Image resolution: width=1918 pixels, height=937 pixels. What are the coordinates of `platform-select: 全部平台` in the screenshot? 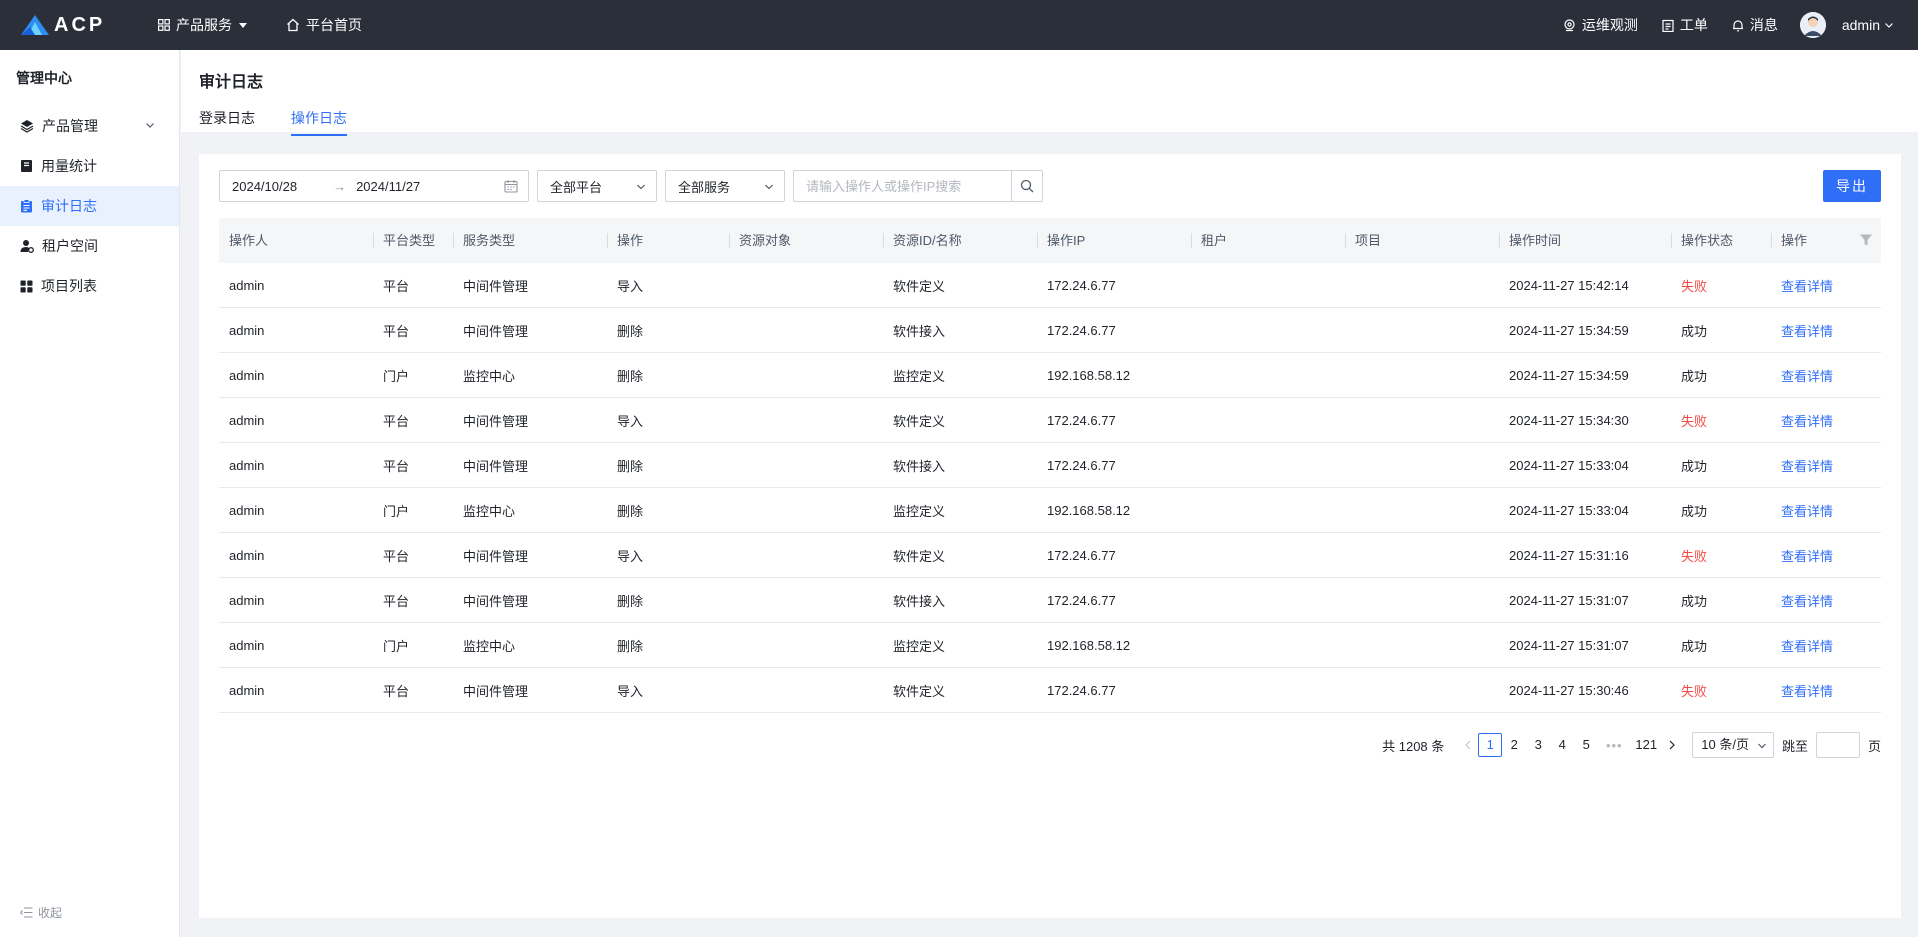 It's located at (597, 186).